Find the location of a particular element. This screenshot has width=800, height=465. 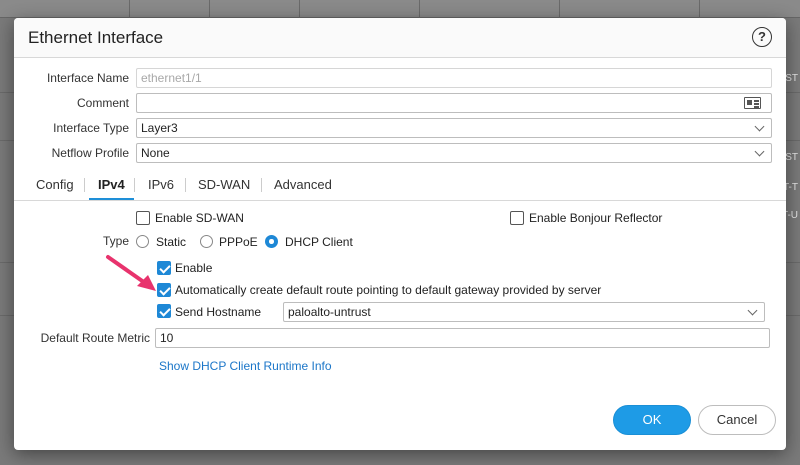

enable-sd-wan-label: Enable SD-WAN is located at coordinates (199, 218).